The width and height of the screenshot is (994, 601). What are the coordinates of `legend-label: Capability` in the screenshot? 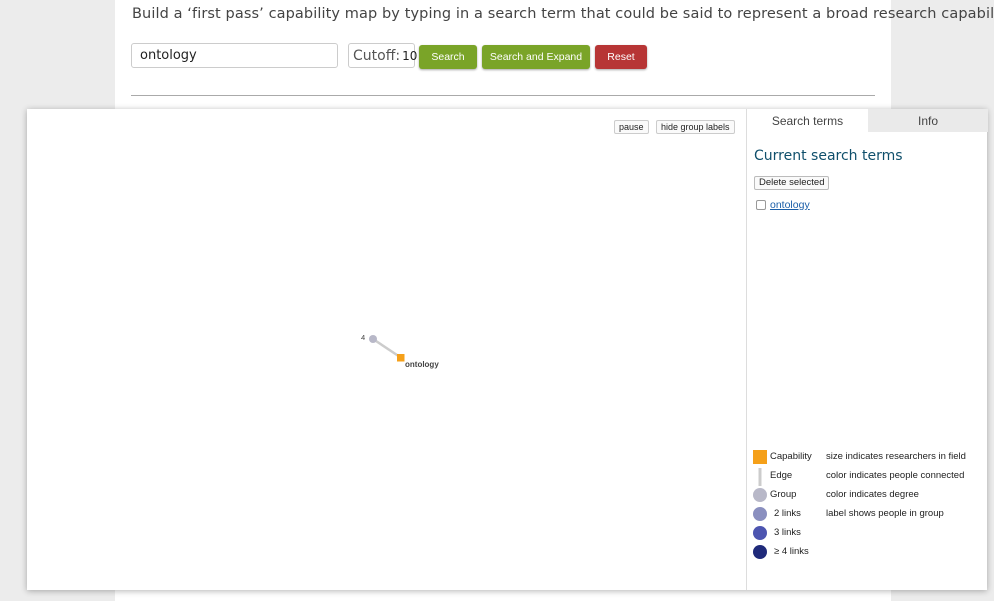 It's located at (791, 456).